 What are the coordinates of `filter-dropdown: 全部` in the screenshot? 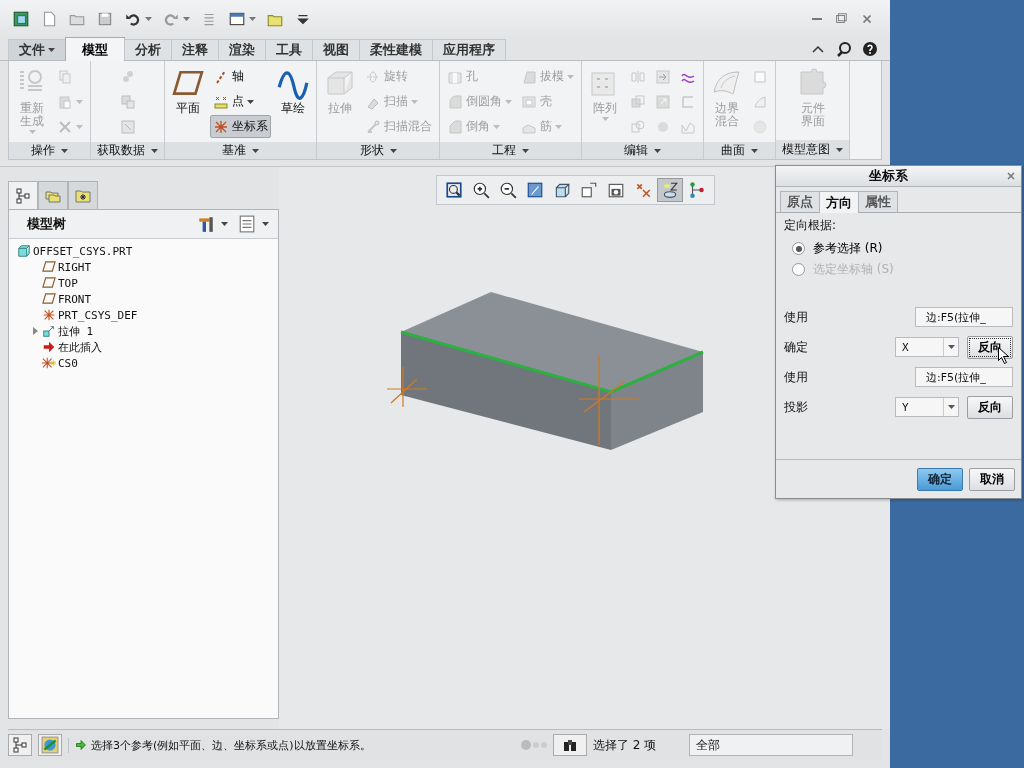 It's located at (771, 745).